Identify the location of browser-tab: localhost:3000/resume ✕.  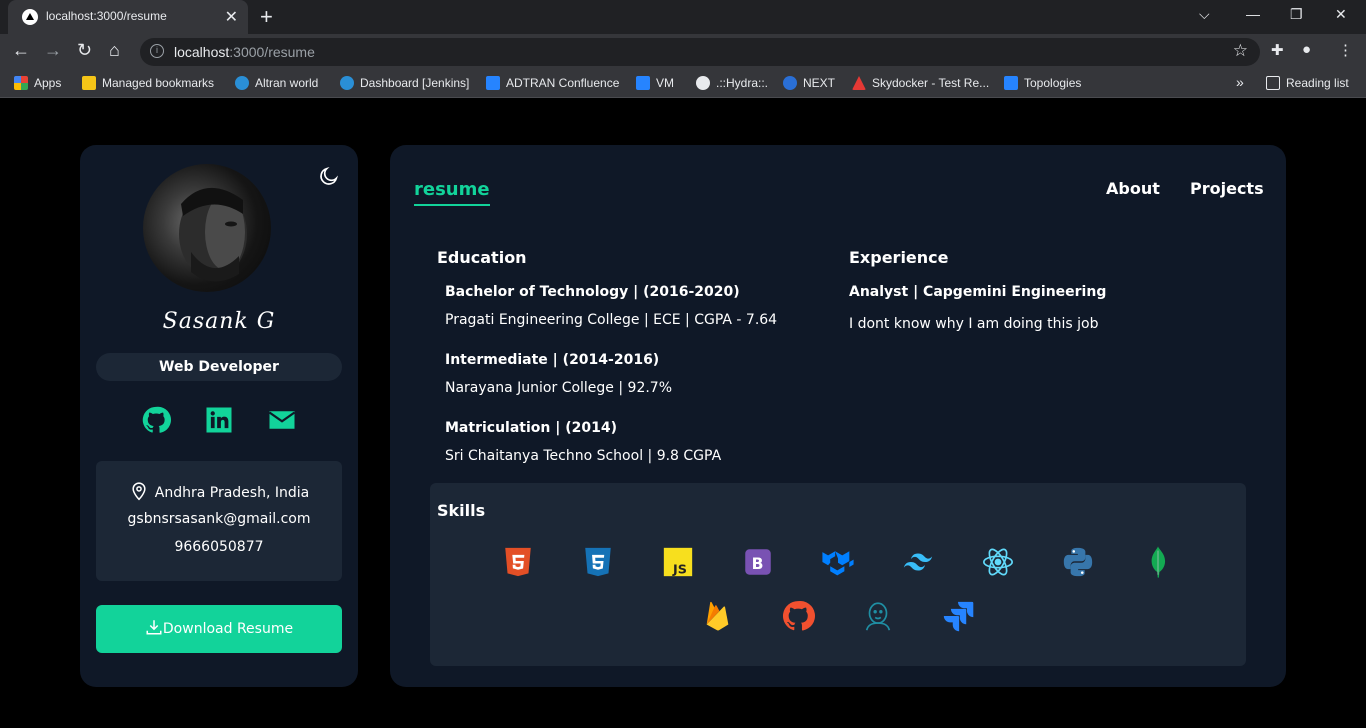
(128, 17).